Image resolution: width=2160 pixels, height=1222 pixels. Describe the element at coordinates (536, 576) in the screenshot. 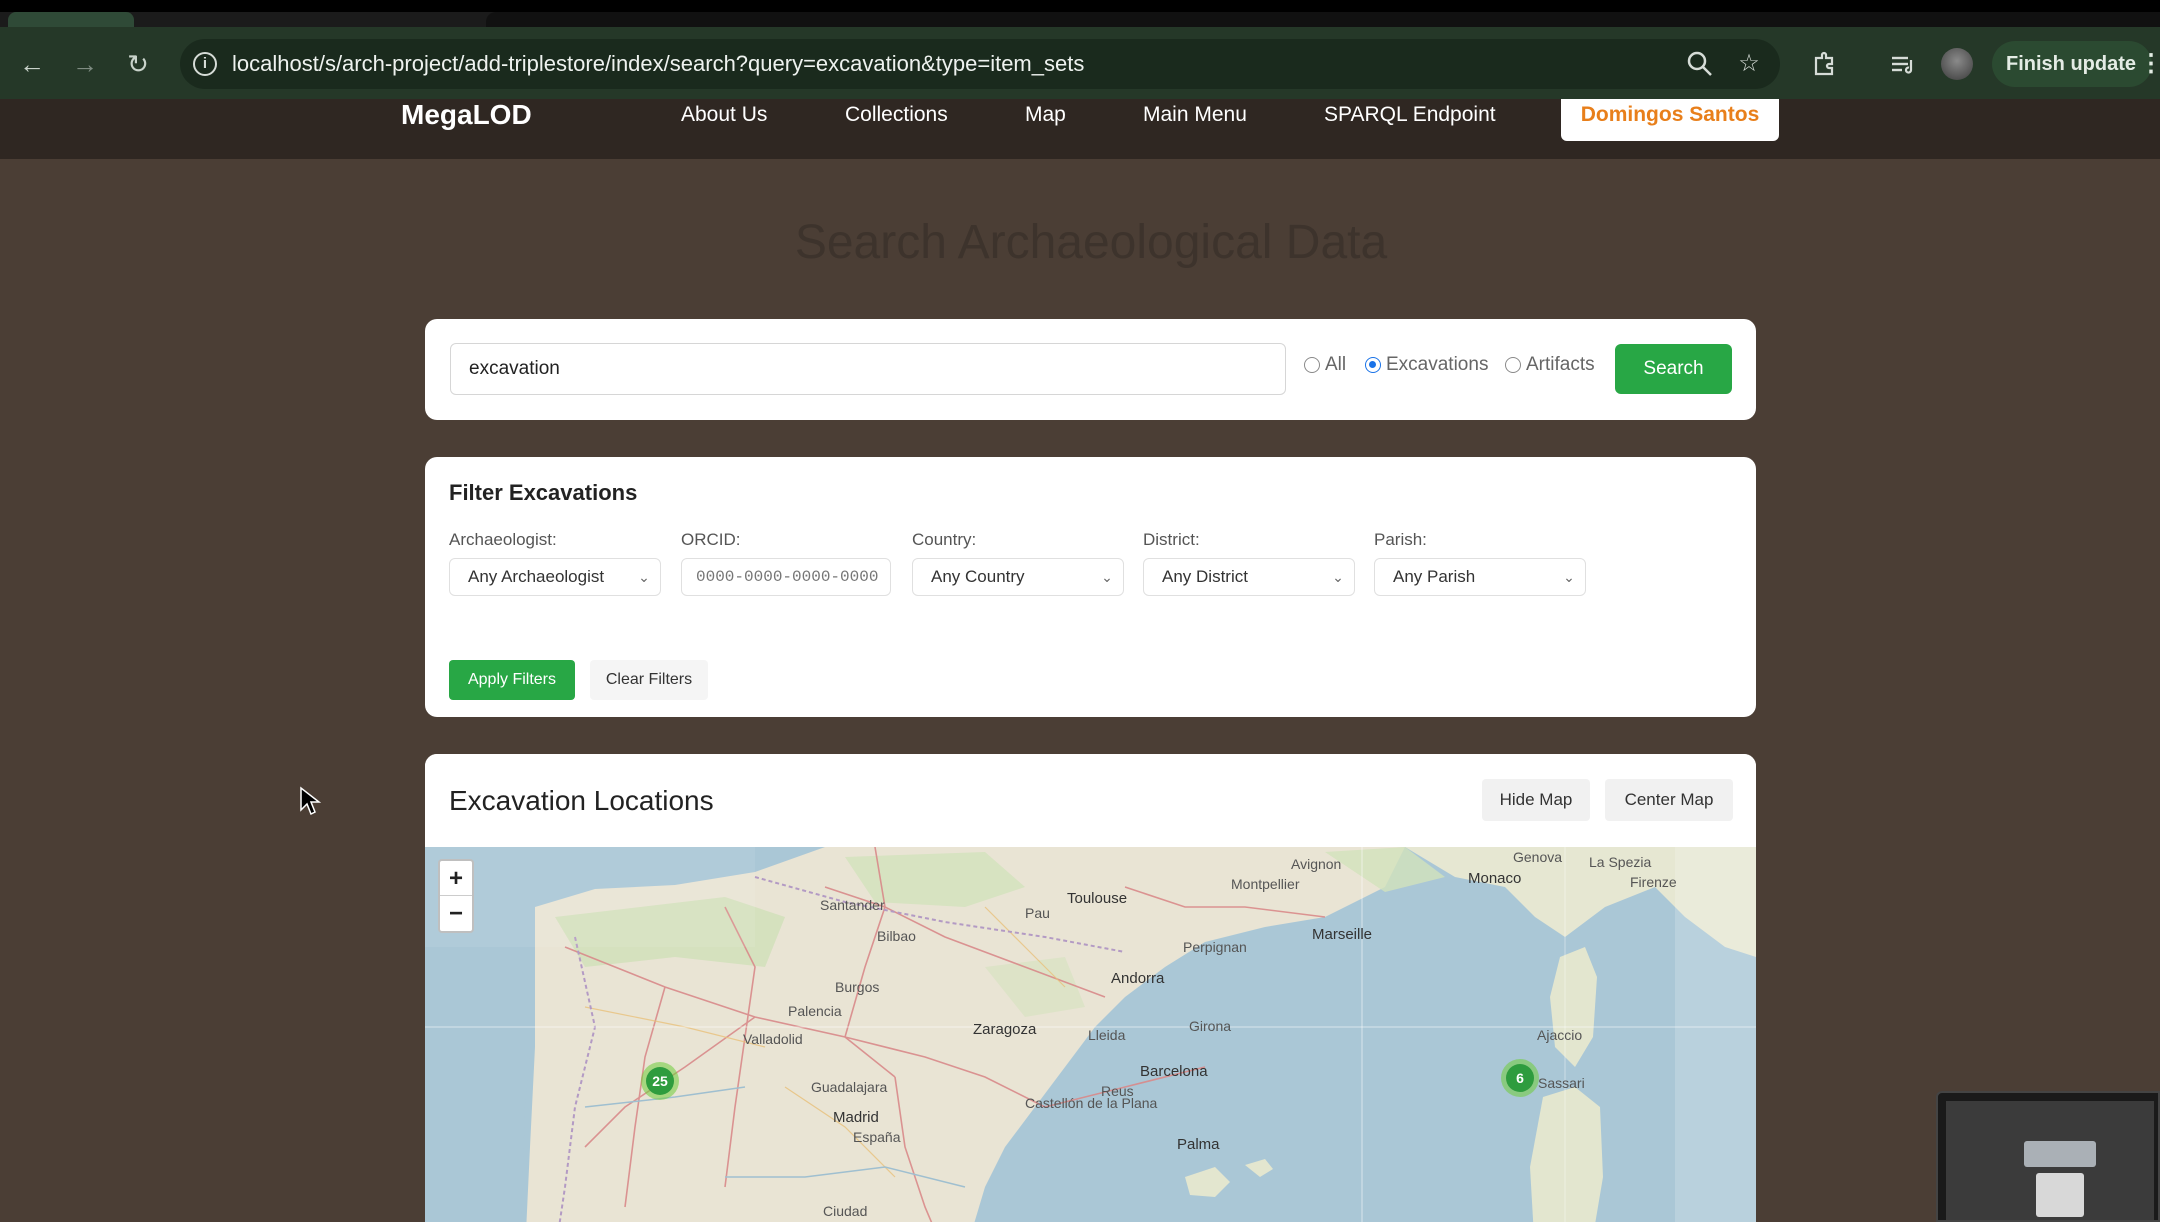

I see `archaeologist-value: Any Archaeologist` at that location.